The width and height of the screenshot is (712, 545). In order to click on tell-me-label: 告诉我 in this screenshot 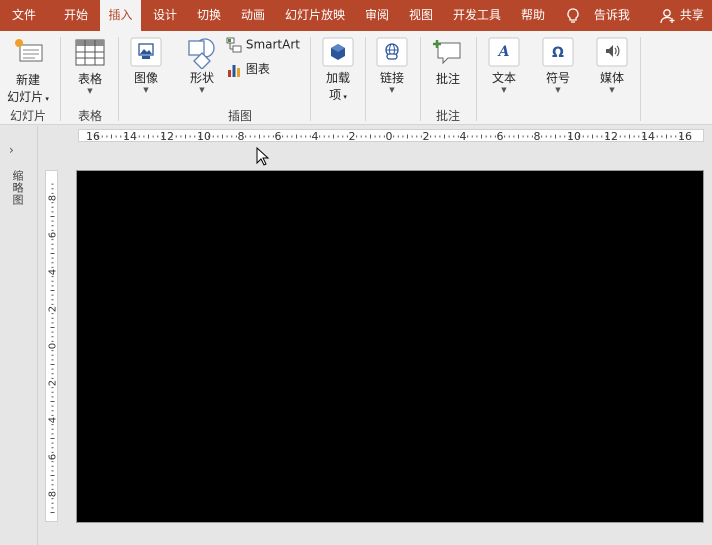, I will do `click(611, 15)`.